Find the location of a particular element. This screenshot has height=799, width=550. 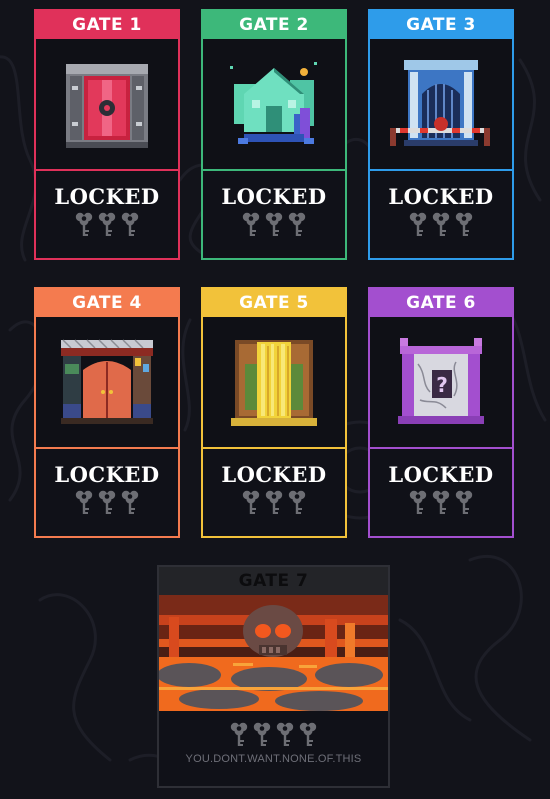

mystery-door-icon: ? is located at coordinates (441, 381).